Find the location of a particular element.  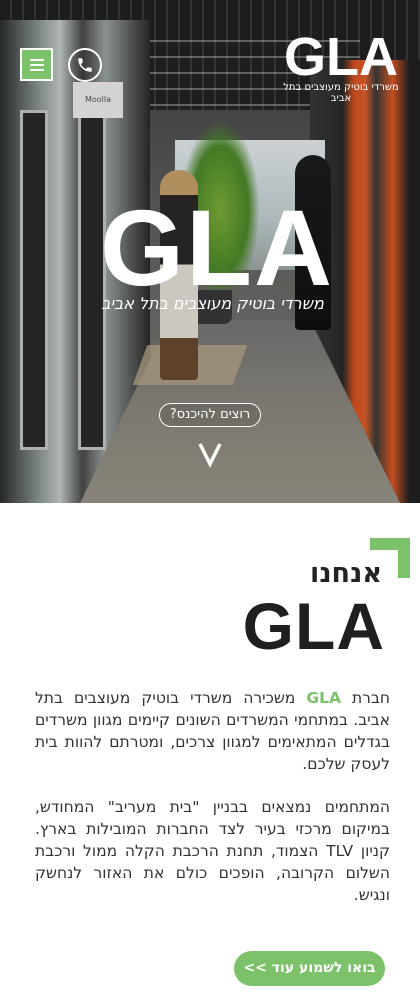

about-logo: GLA is located at coordinates (313, 626).